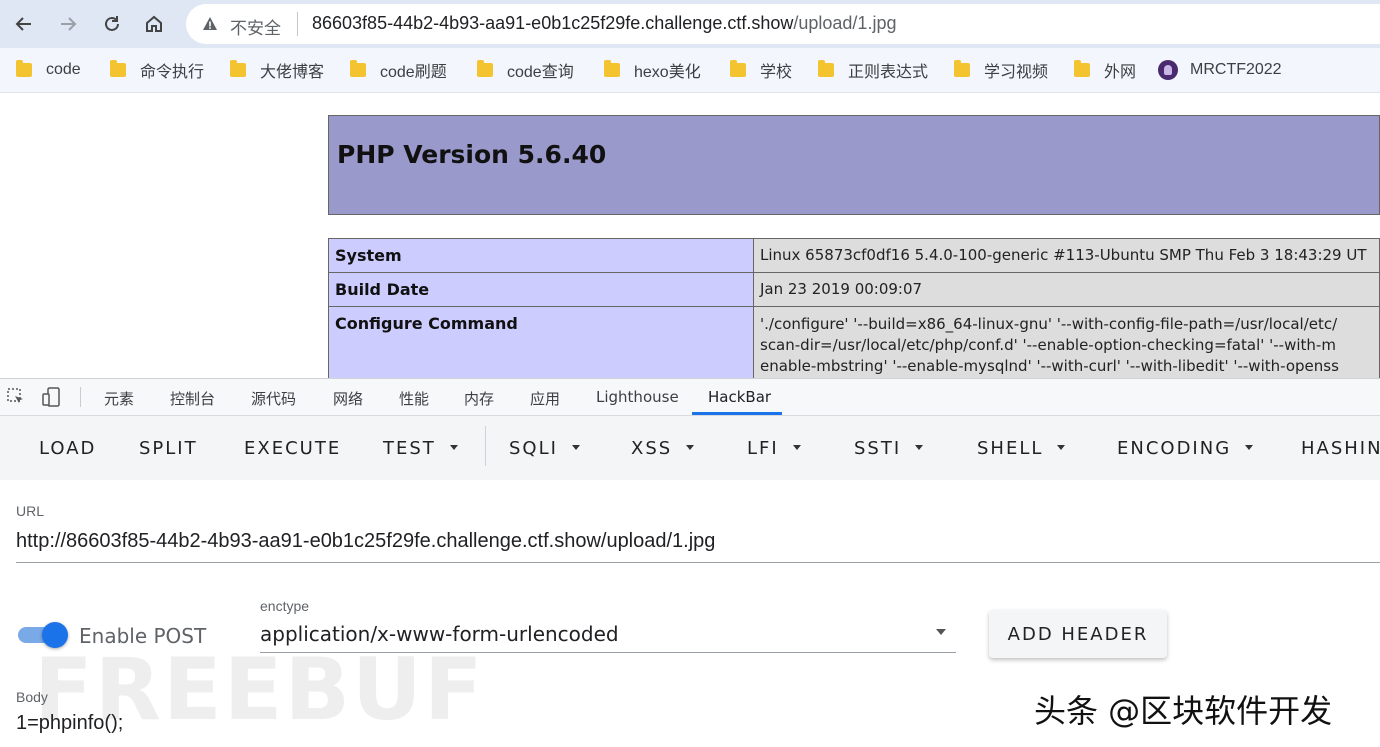  I want to click on bookmark-label: code查询, so click(540, 72).